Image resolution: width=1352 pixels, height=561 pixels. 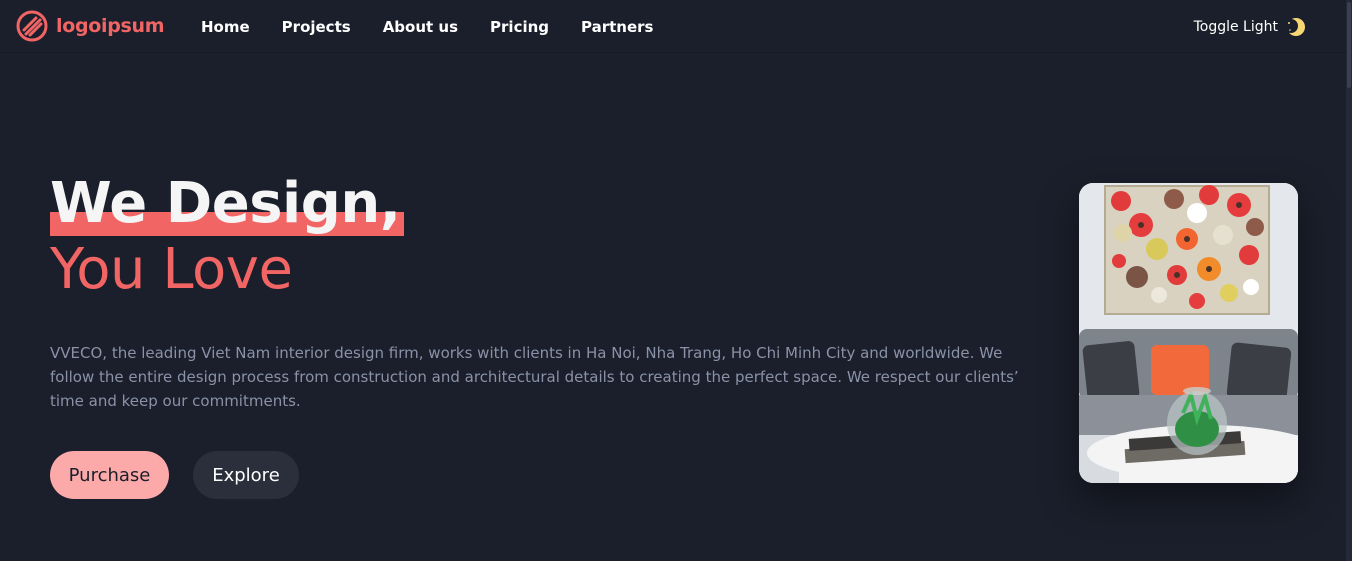 I want to click on logo: logoipsum, so click(x=90, y=26).